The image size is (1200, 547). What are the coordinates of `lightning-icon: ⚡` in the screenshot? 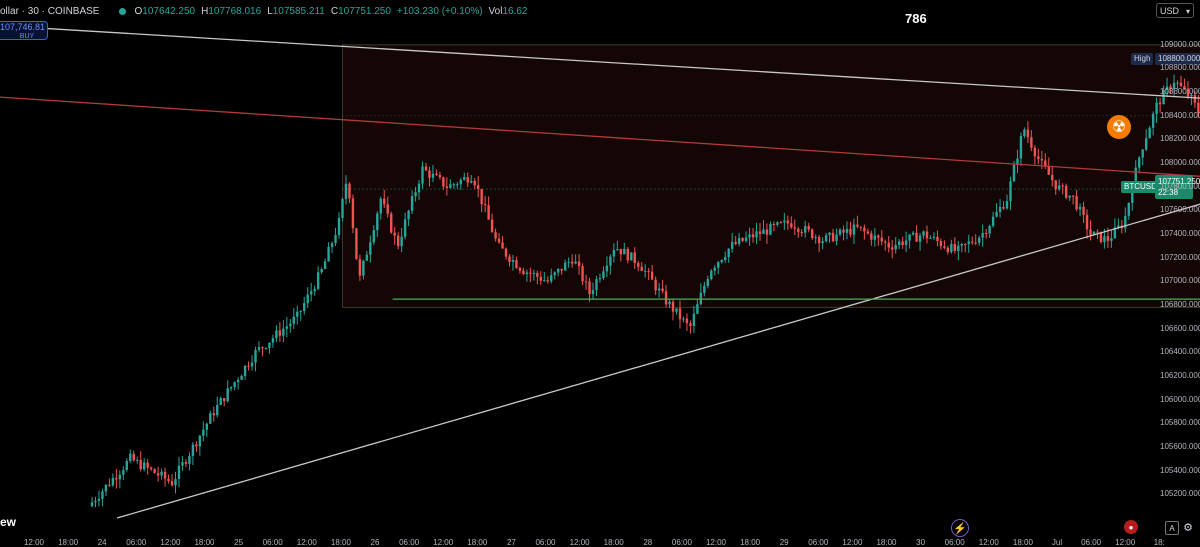 It's located at (960, 528).